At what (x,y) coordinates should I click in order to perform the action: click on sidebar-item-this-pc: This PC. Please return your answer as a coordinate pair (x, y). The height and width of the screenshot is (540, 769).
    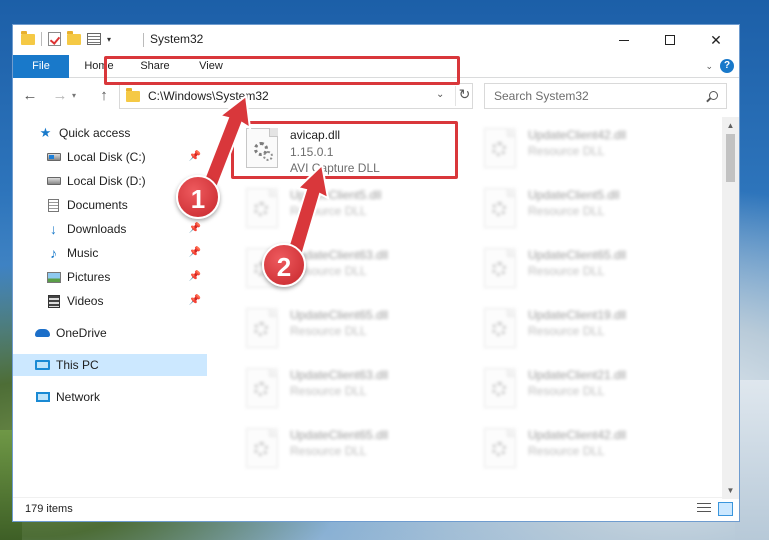
    Looking at the image, I should click on (110, 365).